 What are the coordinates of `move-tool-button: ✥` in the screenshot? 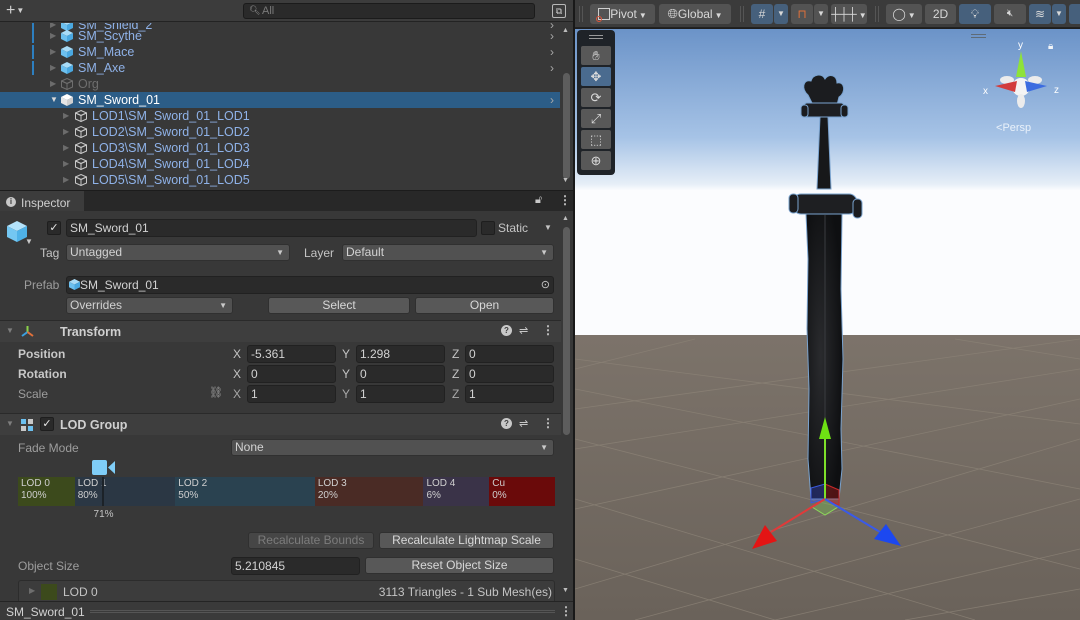 It's located at (596, 76).